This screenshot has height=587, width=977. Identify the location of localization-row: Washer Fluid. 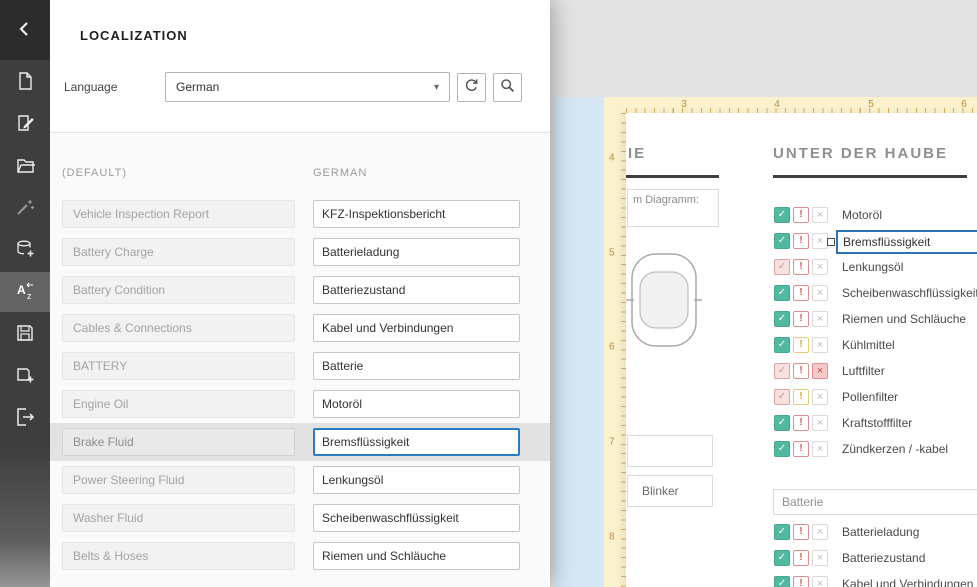
(300, 518).